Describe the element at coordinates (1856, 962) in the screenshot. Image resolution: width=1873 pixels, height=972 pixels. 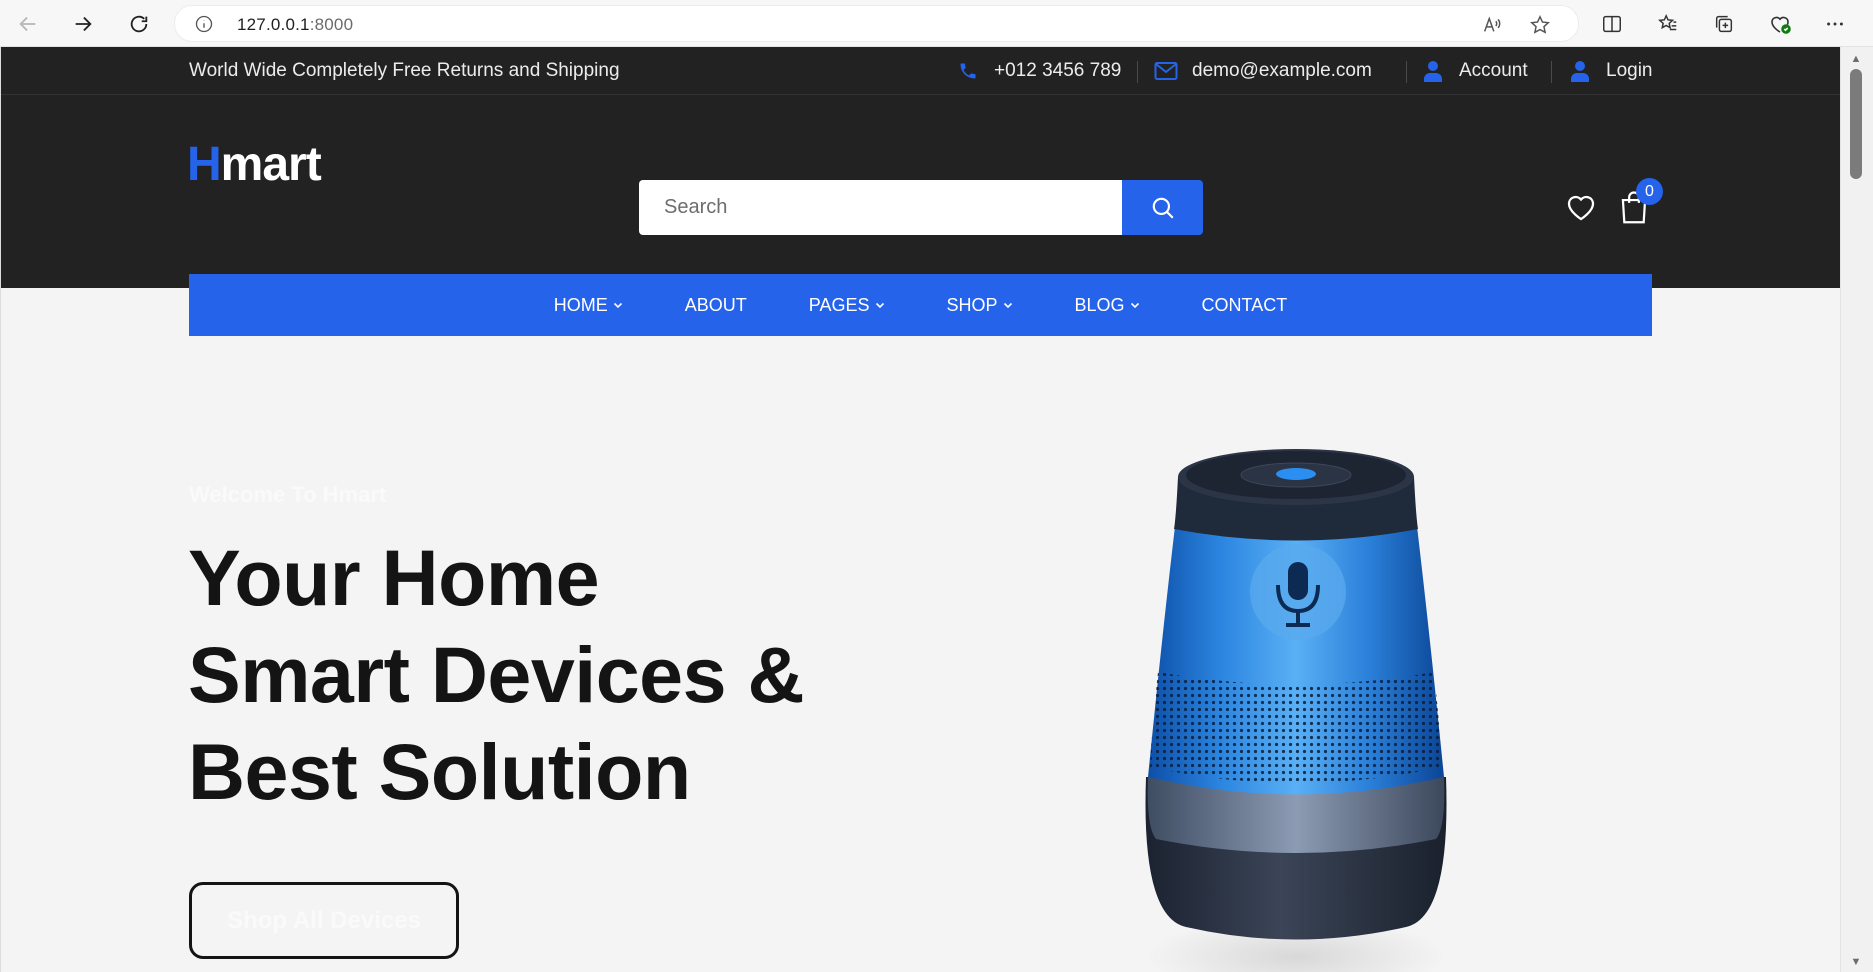
I see `scroll-down-arrow-icon: ▼` at that location.